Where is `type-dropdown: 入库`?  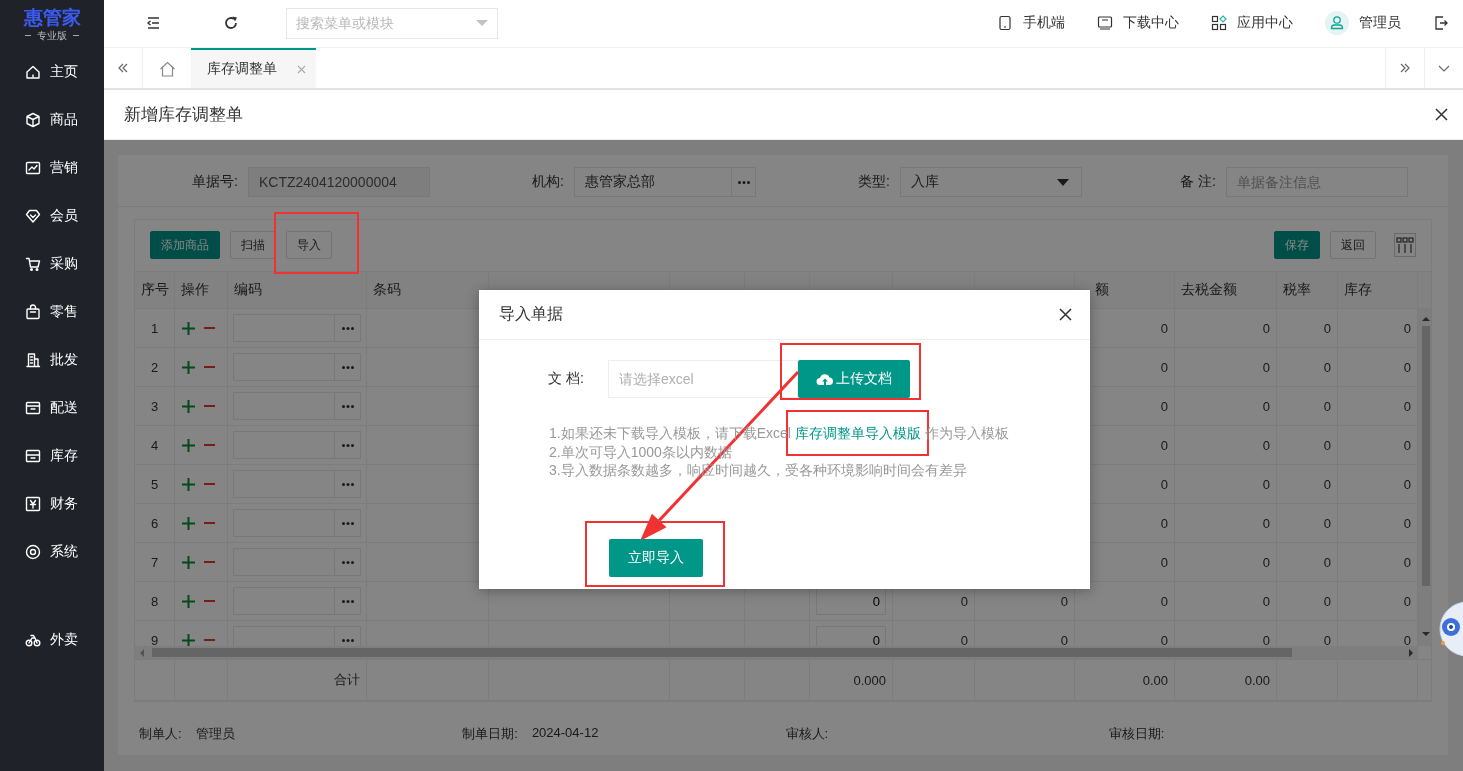 type-dropdown: 入库 is located at coordinates (991, 182).